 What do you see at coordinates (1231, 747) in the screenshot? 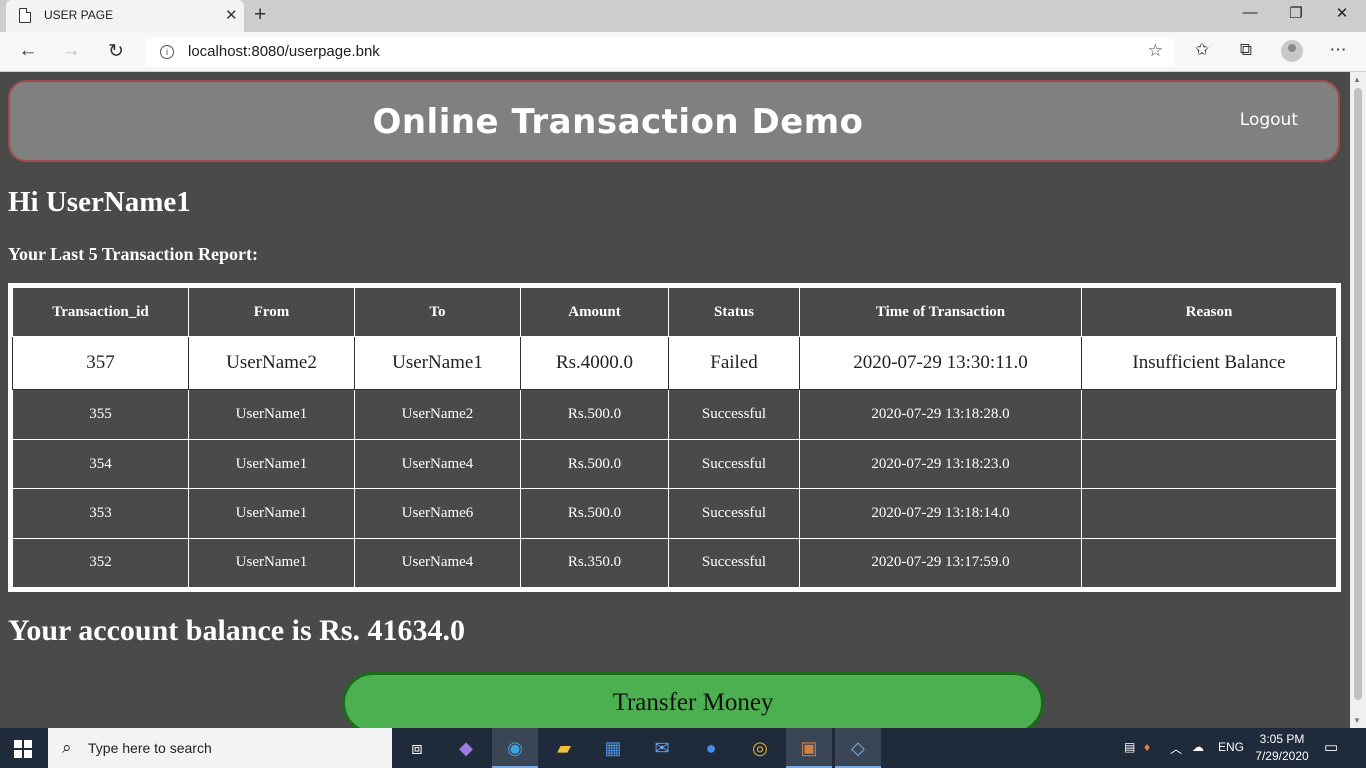
I see `language-indicator: ENG` at bounding box center [1231, 747].